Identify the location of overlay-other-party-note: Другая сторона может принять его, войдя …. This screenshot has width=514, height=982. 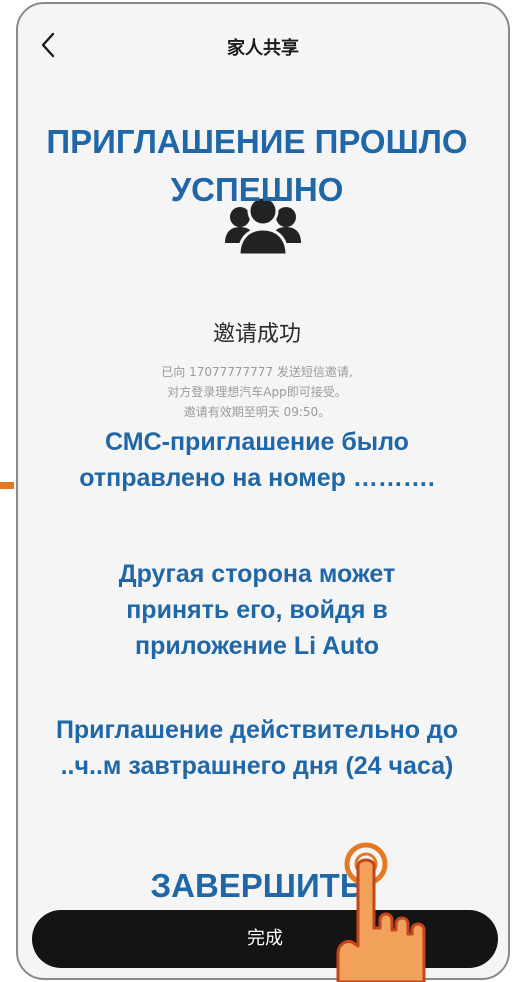
(257, 610).